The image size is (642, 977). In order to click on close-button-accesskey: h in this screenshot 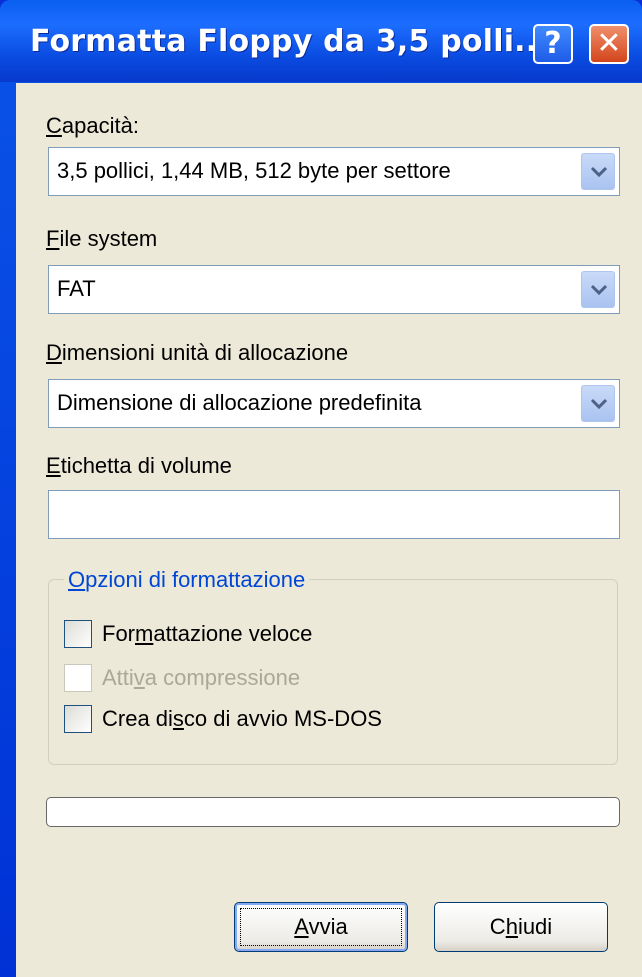, I will do `click(511, 926)`.